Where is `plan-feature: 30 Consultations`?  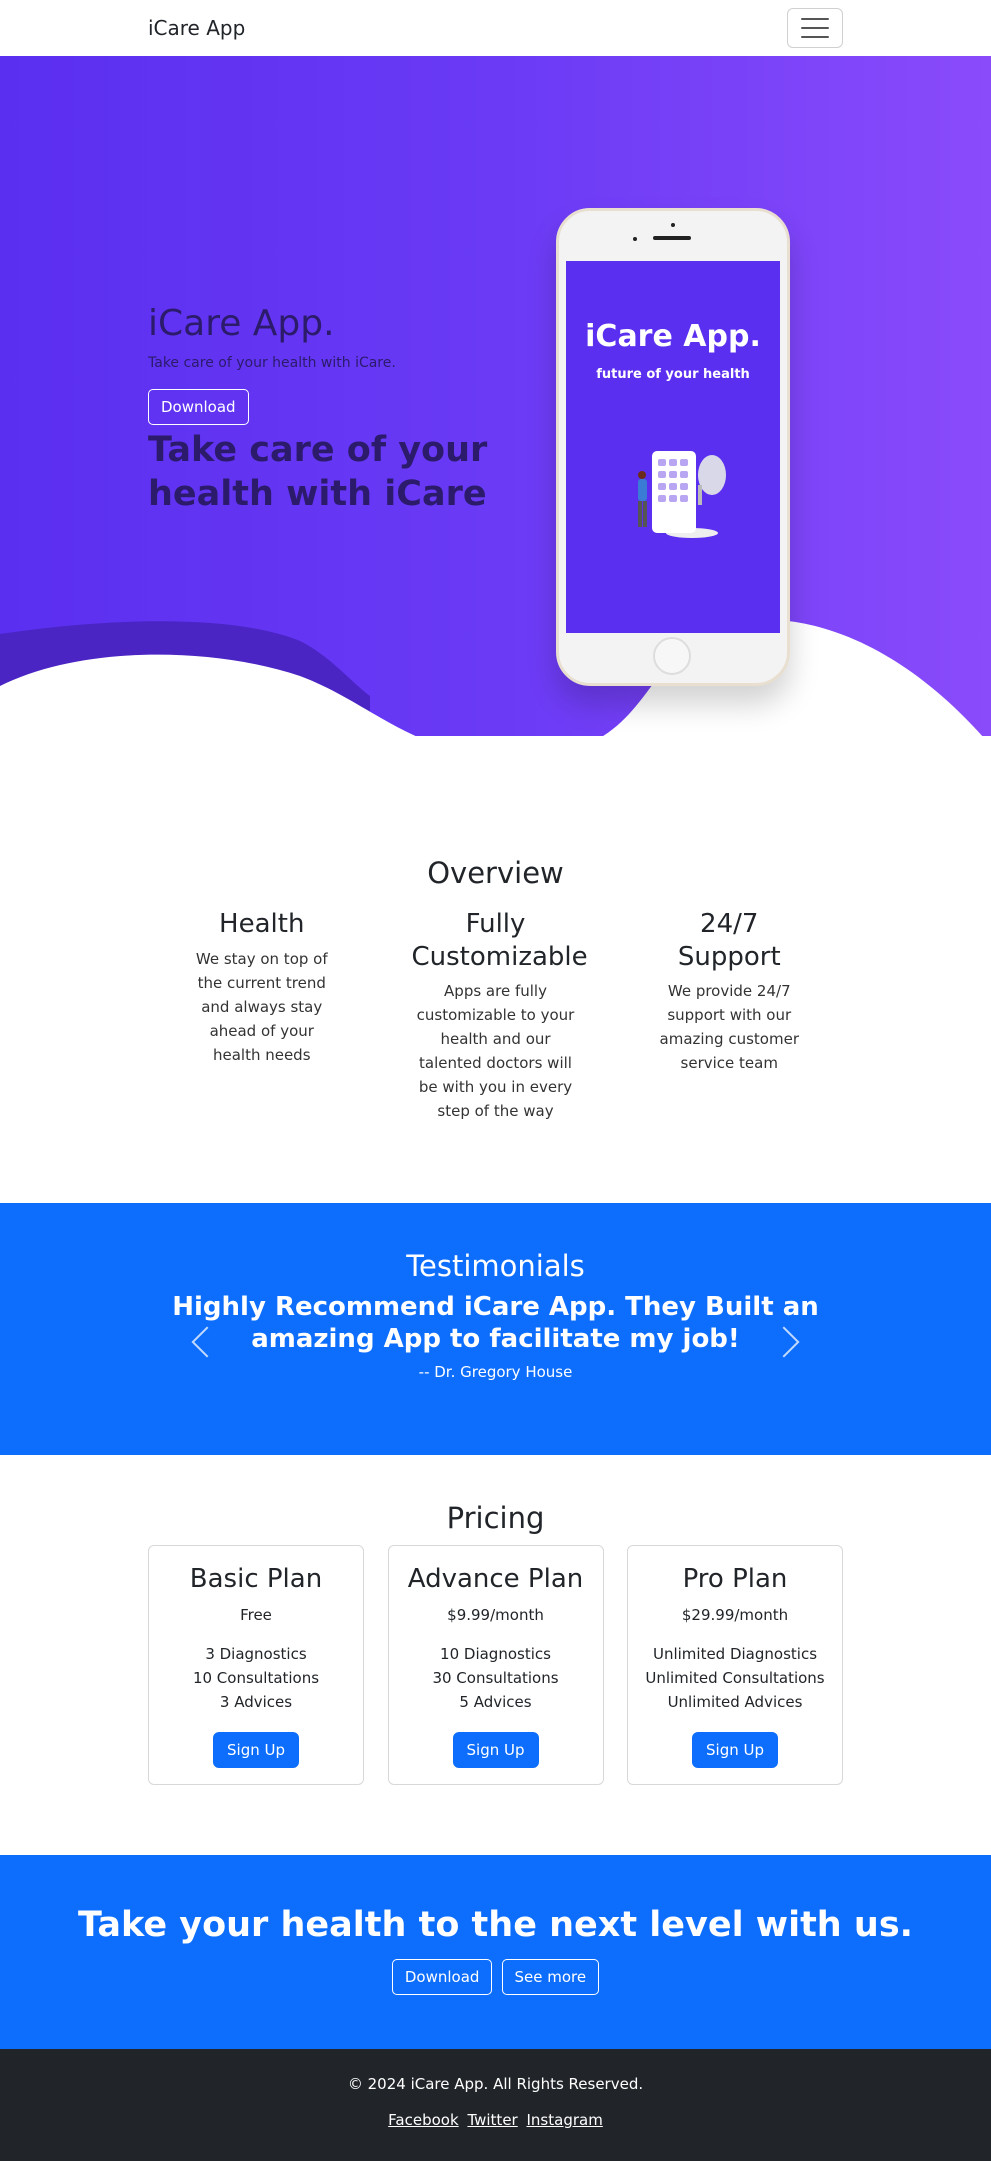
plan-feature: 30 Consultations is located at coordinates (495, 1678).